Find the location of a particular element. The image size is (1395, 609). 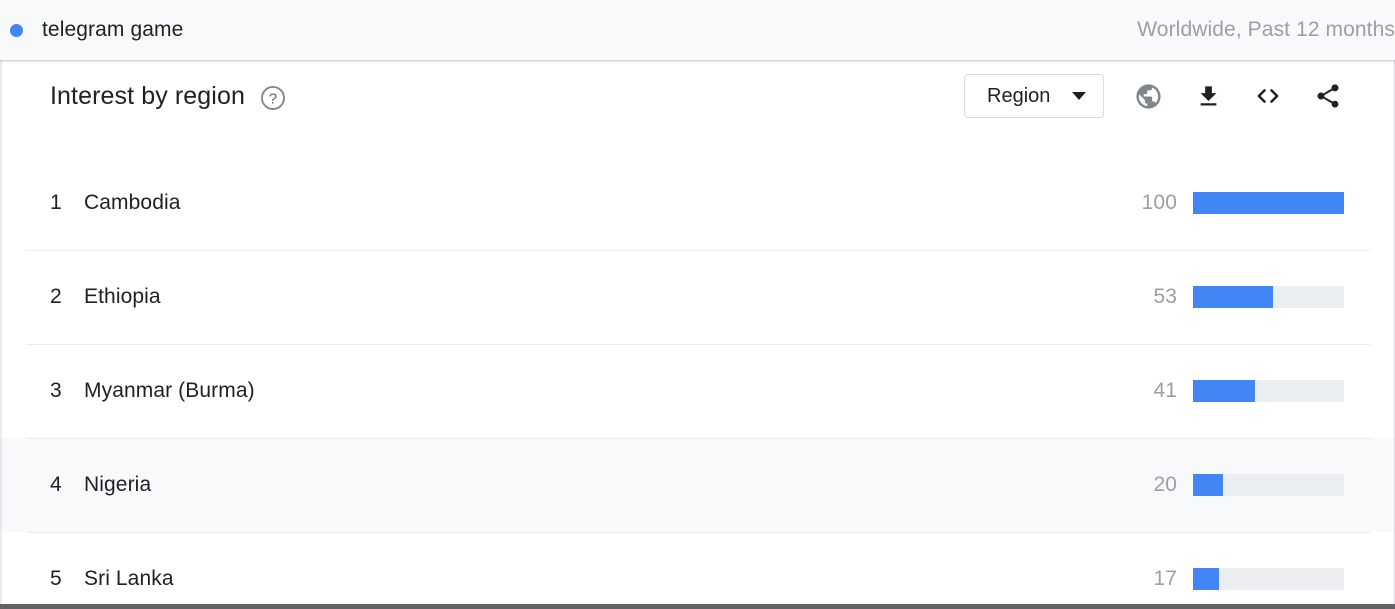

help-circle-icon: ? is located at coordinates (273, 98).